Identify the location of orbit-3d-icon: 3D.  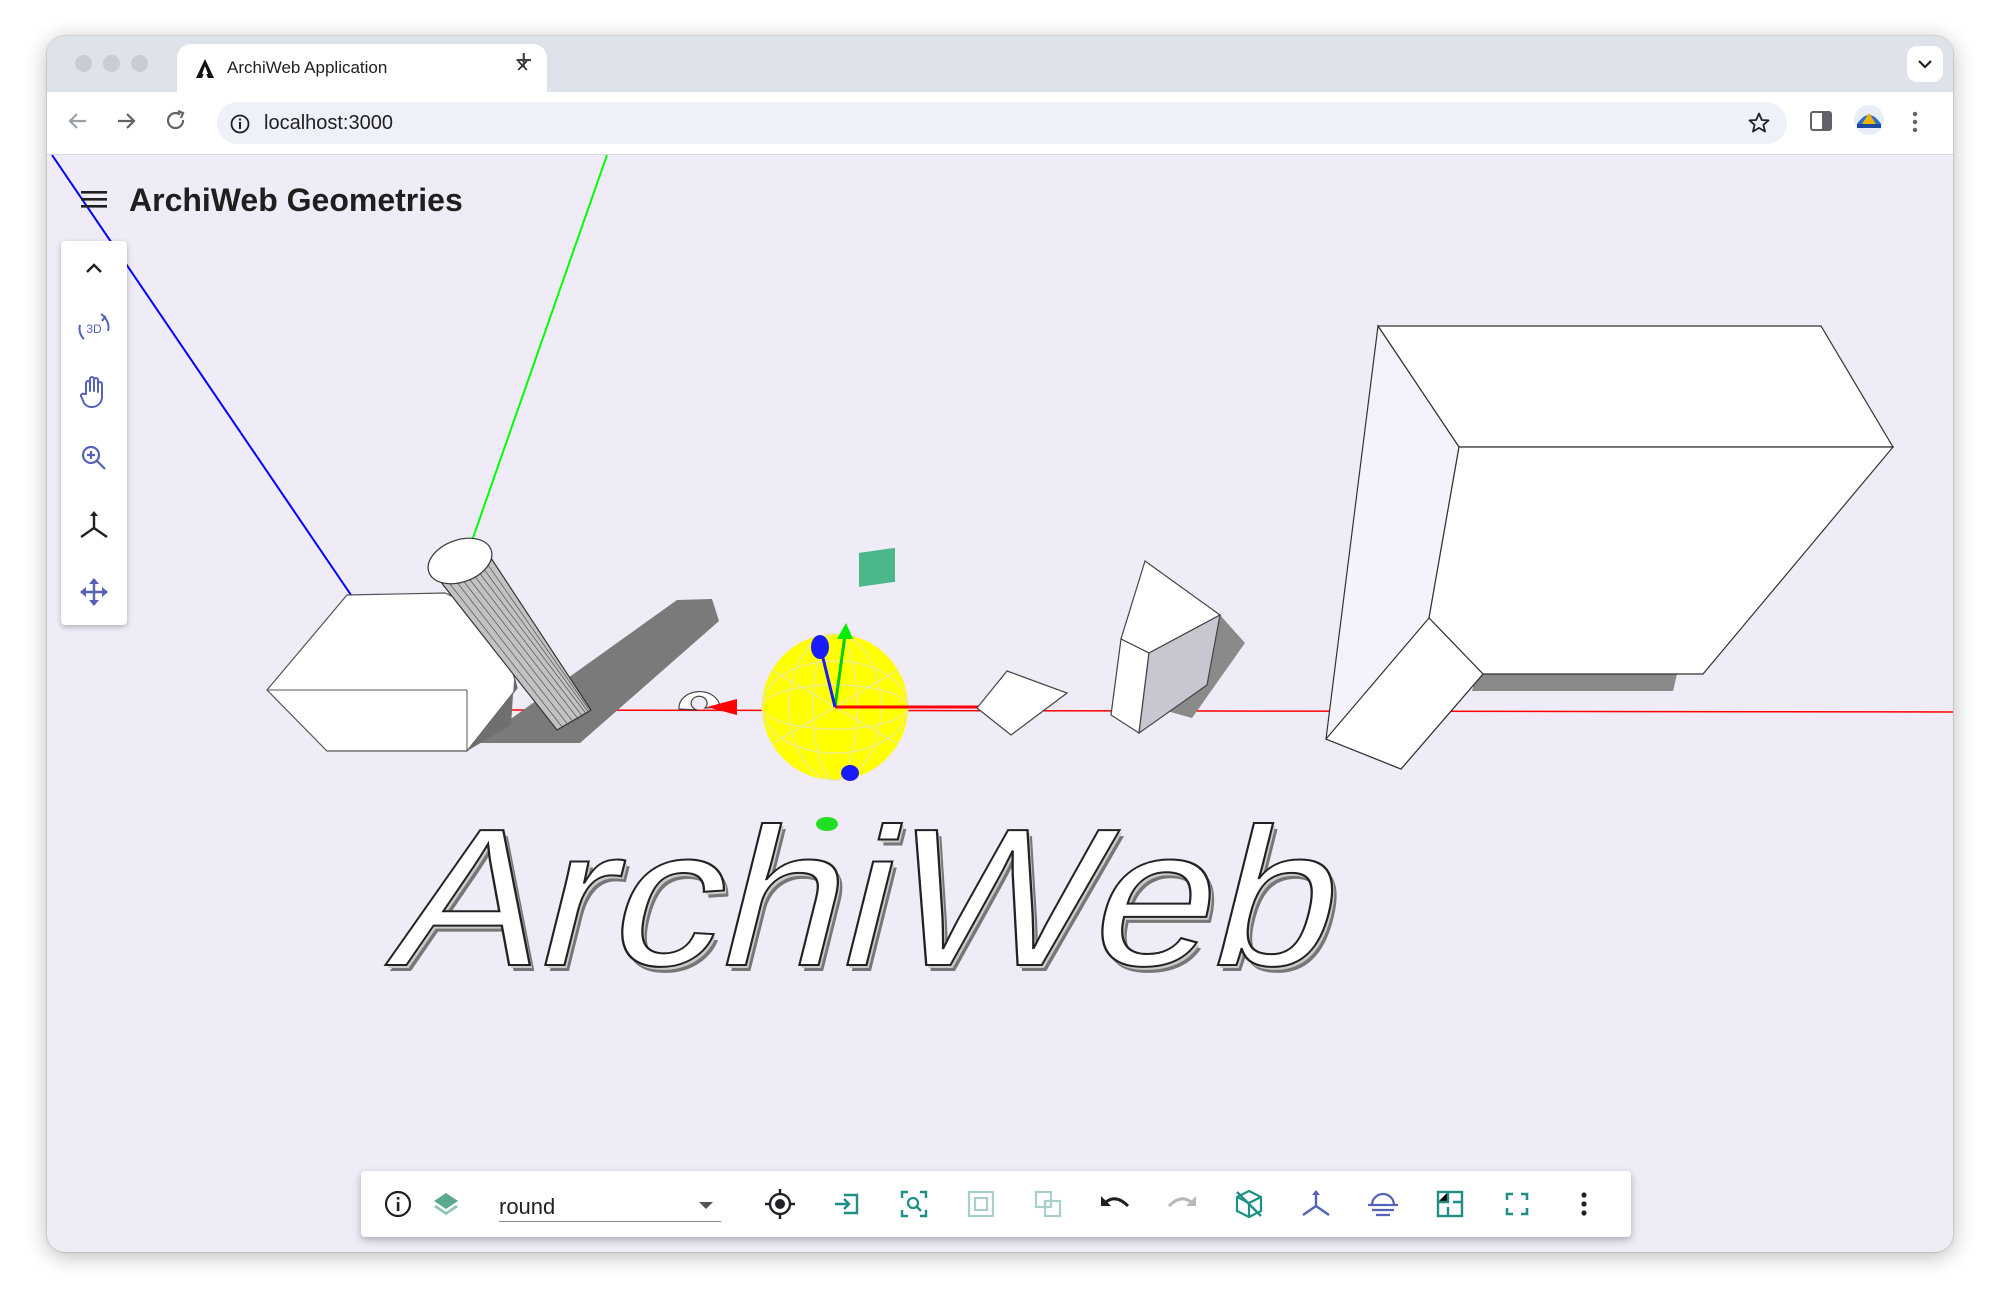
(94, 326).